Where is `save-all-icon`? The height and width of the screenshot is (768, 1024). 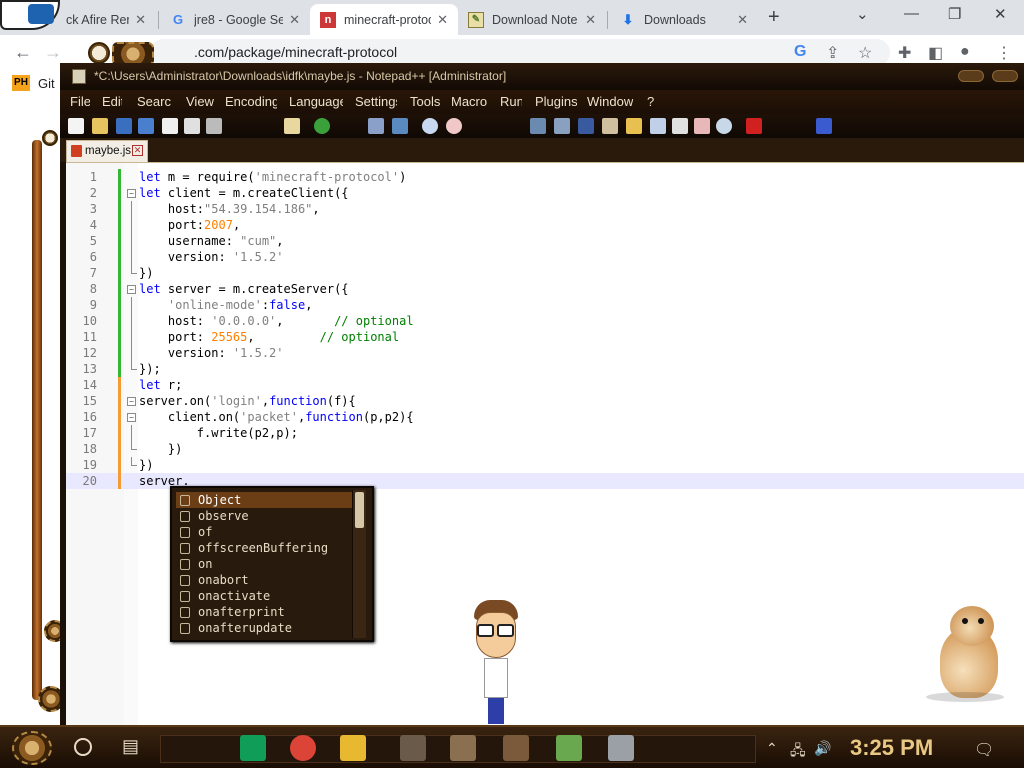 save-all-icon is located at coordinates (146, 126).